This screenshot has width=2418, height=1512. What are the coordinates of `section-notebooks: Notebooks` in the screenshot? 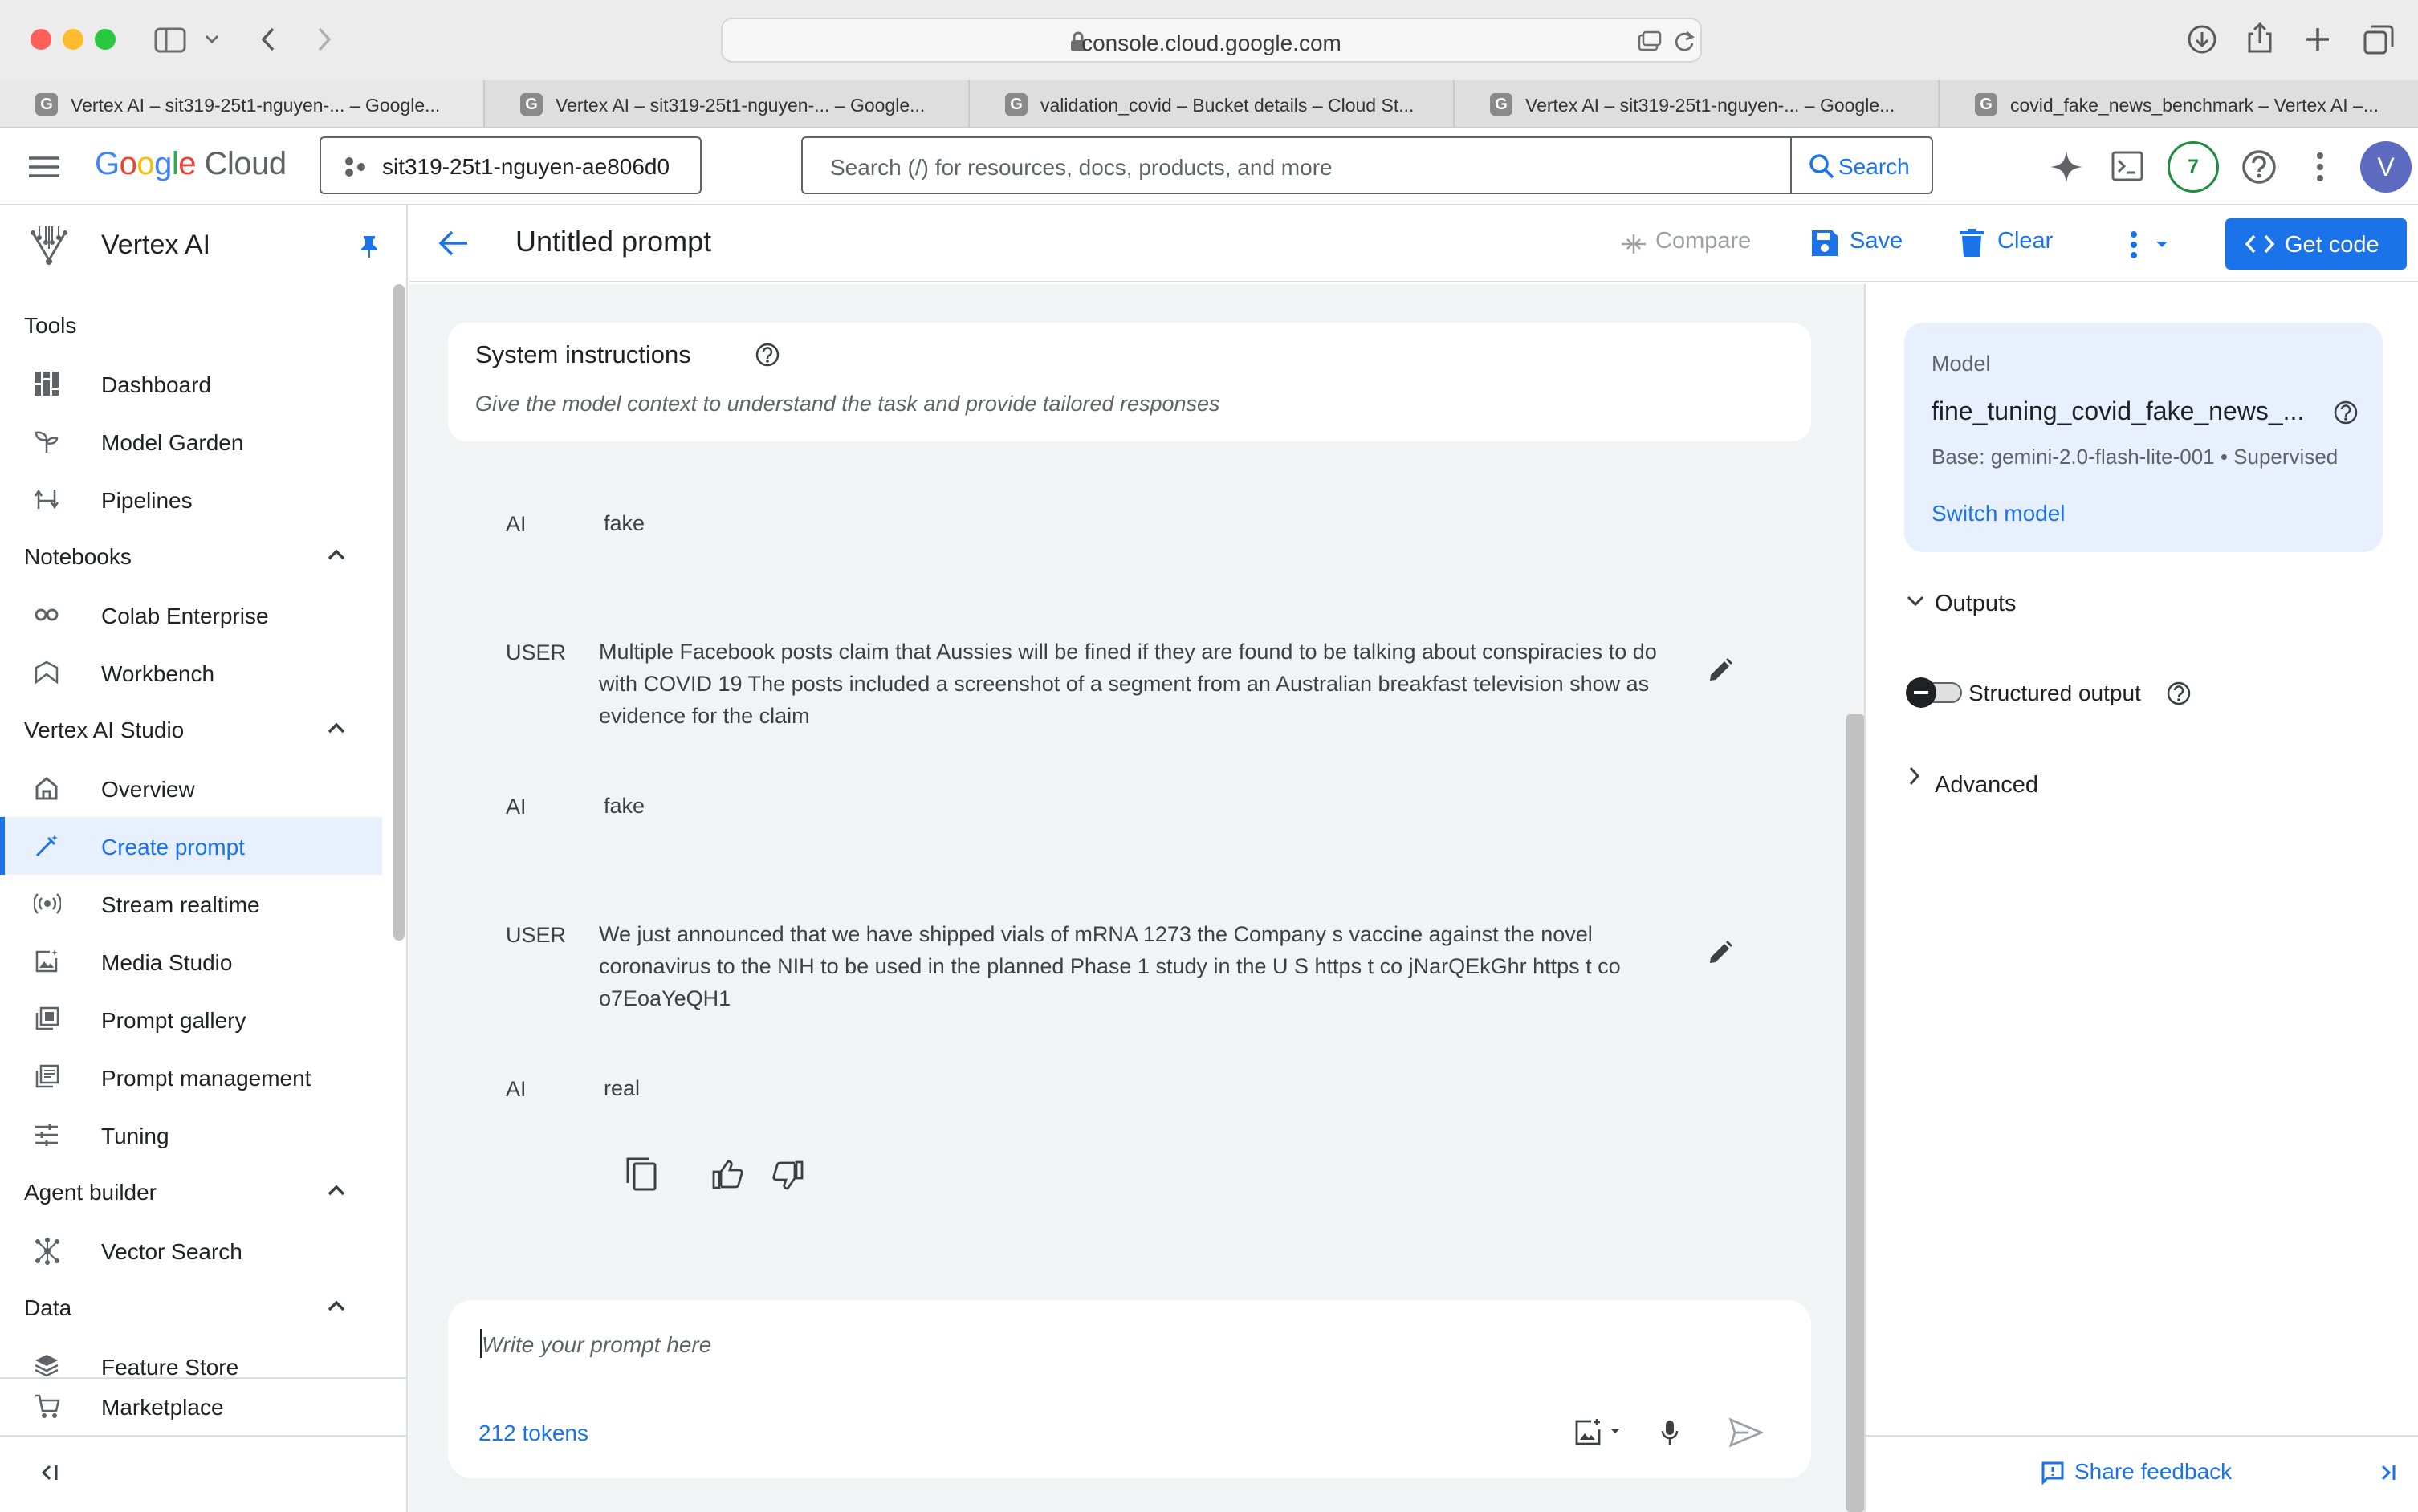 It's located at (78, 557).